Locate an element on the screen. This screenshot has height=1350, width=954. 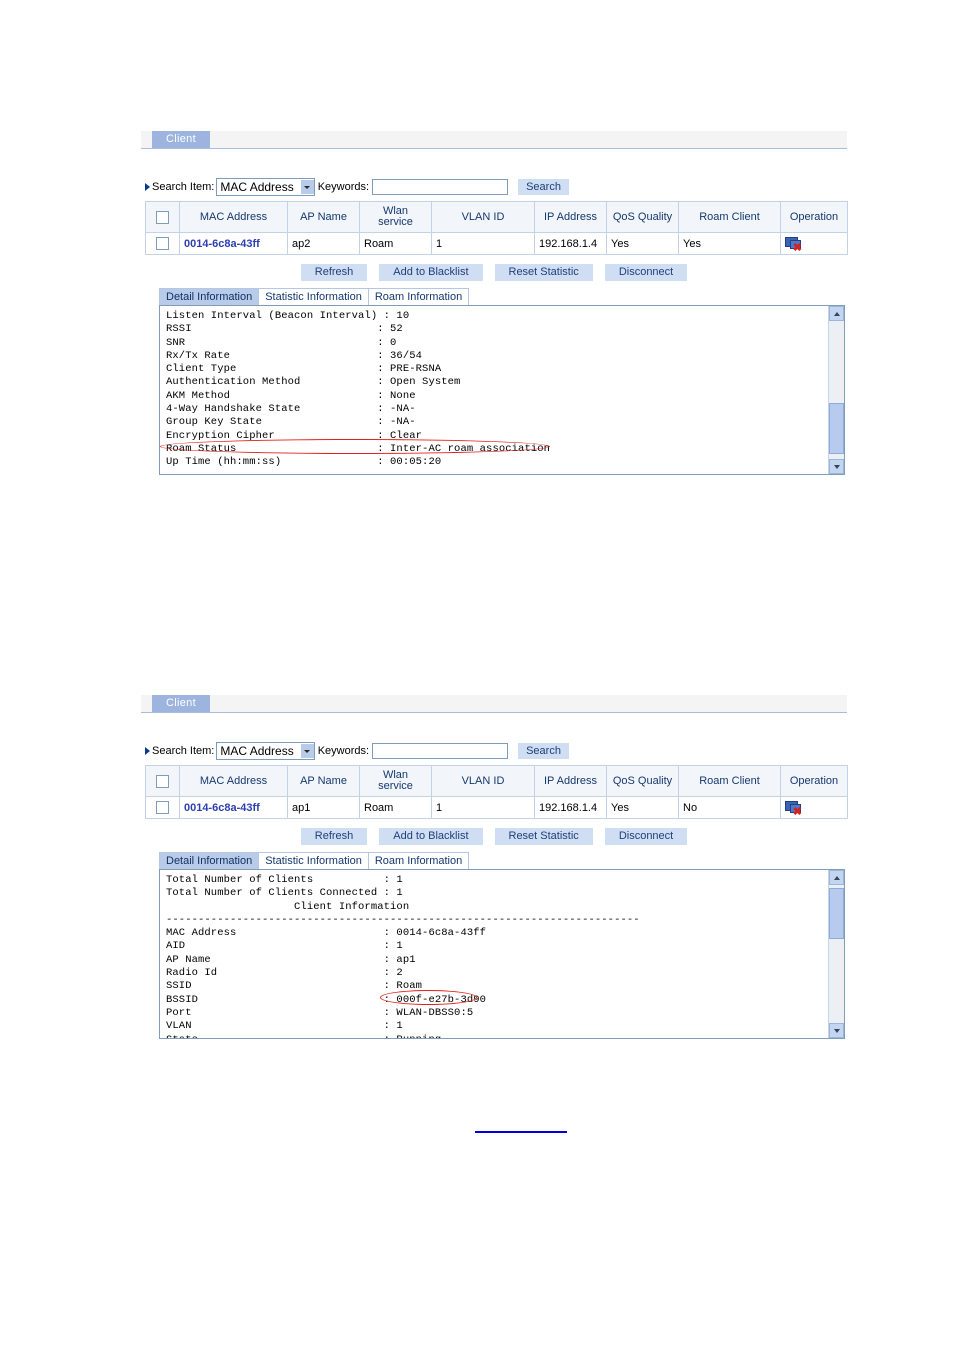
footer-link-rule is located at coordinates (521, 1132).